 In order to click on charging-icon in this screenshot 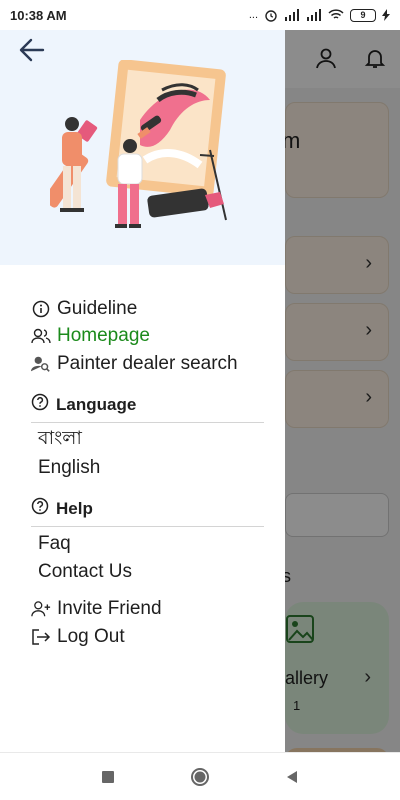, I will do `click(386, 15)`.